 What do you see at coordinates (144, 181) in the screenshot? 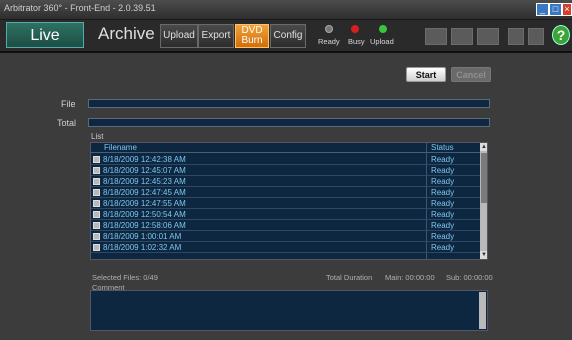
I see `row-filename: 8/18/2009 12:45:23 AM` at bounding box center [144, 181].